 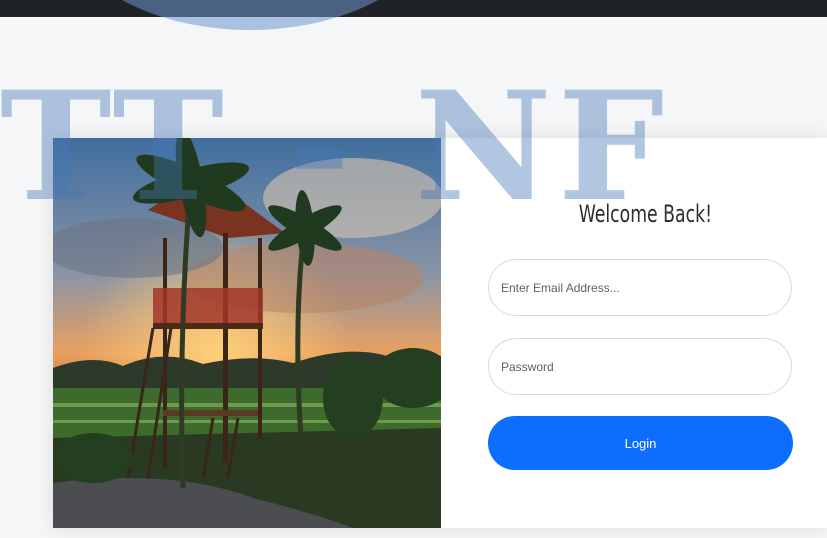 I want to click on login-button: Login, so click(x=640, y=443).